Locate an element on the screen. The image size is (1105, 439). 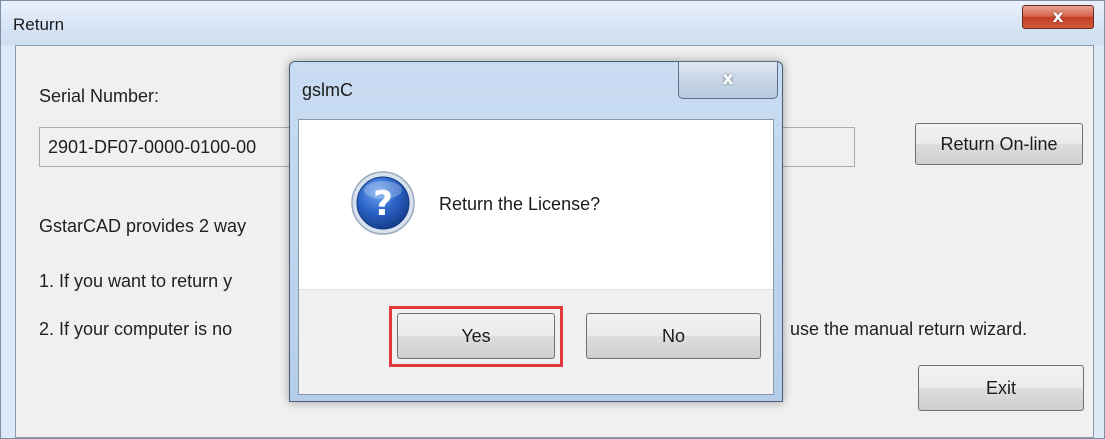
question-icon: ? is located at coordinates (383, 203).